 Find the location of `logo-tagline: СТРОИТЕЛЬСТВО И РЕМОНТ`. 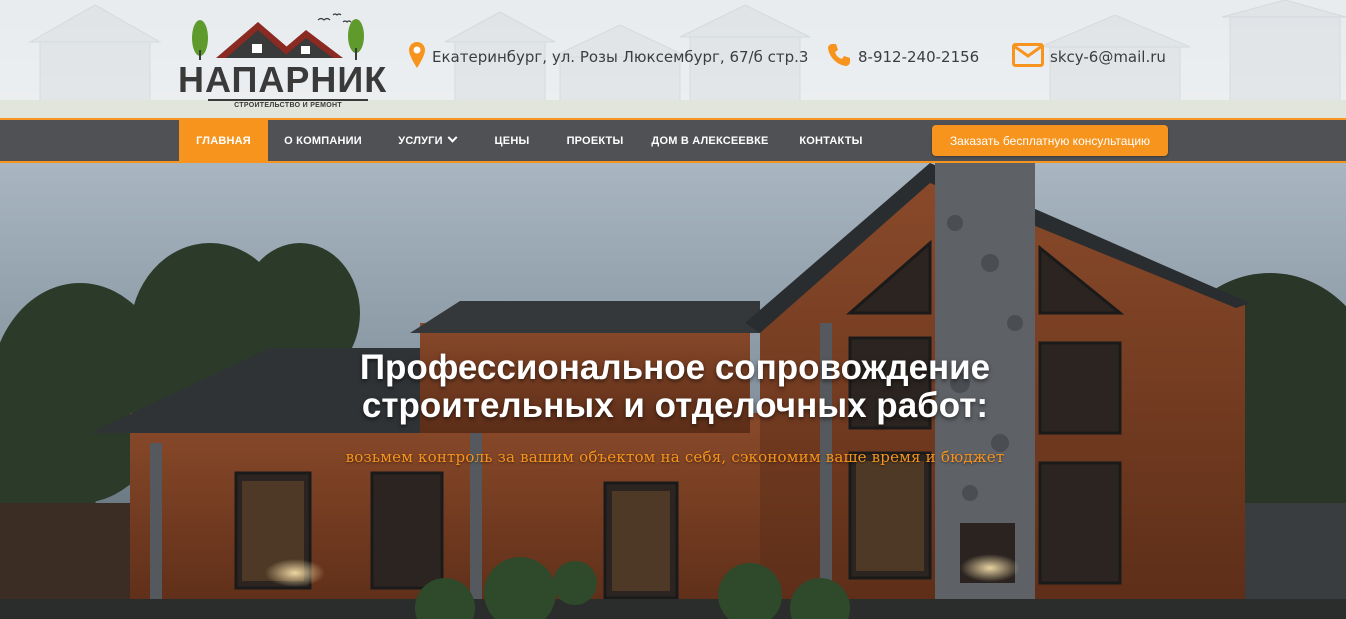

logo-tagline: СТРОИТЕЛЬСТВО И РЕМОНТ is located at coordinates (288, 104).